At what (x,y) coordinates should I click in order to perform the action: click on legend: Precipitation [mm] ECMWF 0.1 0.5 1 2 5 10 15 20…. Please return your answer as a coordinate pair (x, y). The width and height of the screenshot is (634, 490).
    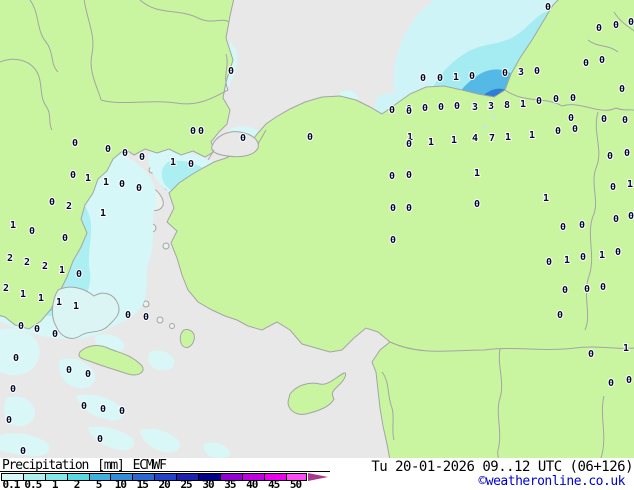
    Looking at the image, I should click on (317, 474).